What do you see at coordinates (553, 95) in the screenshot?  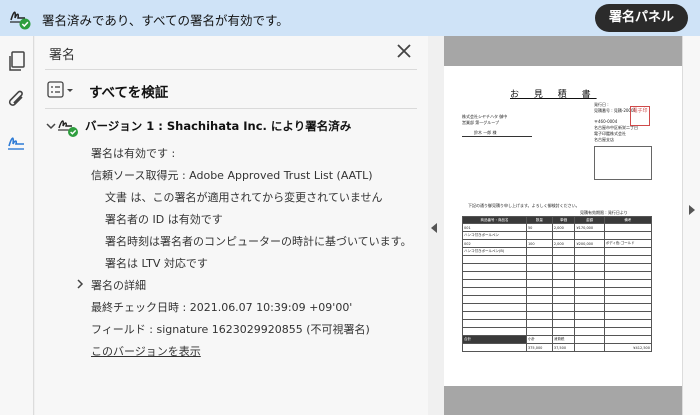 I see `document-title: お 見 積 書` at bounding box center [553, 95].